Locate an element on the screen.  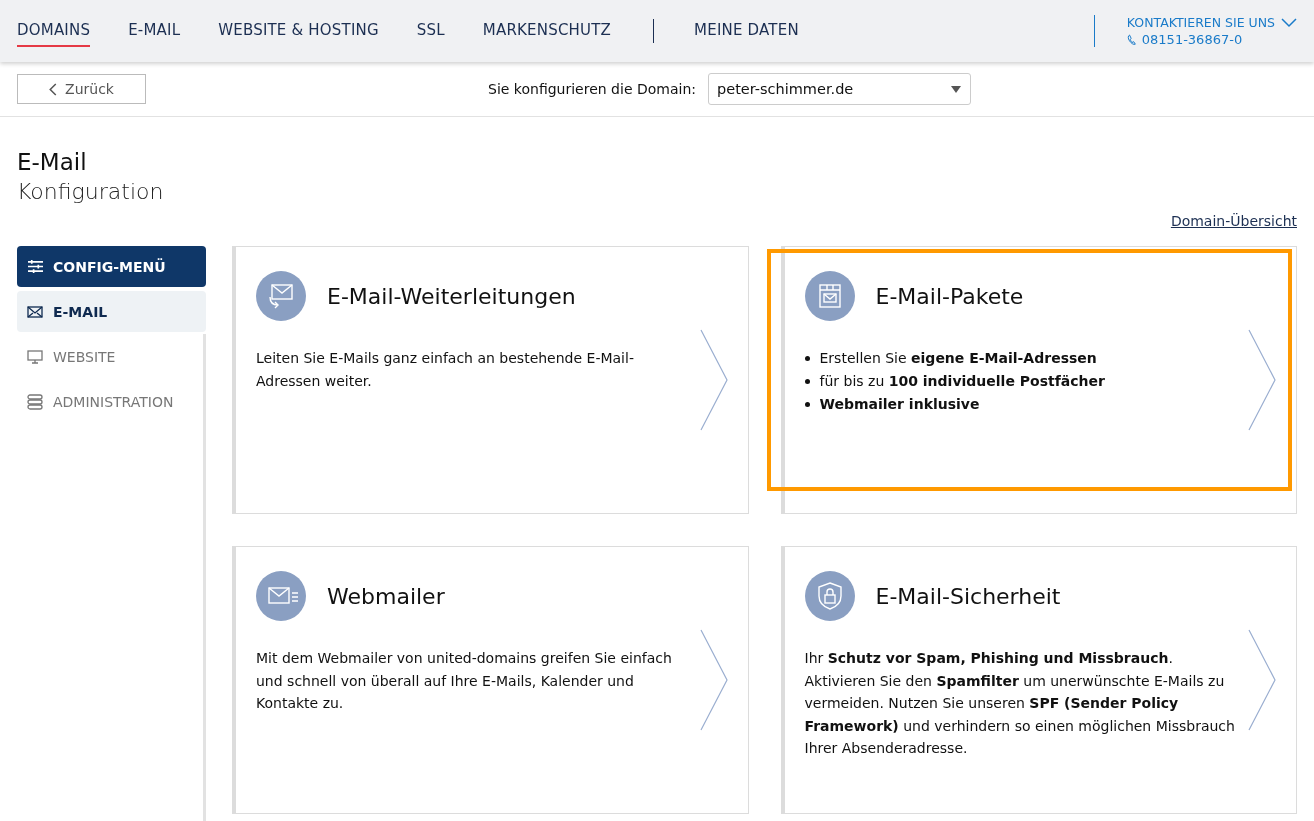
card-title: E-Mail-Weiterleitungen is located at coordinates (451, 296).